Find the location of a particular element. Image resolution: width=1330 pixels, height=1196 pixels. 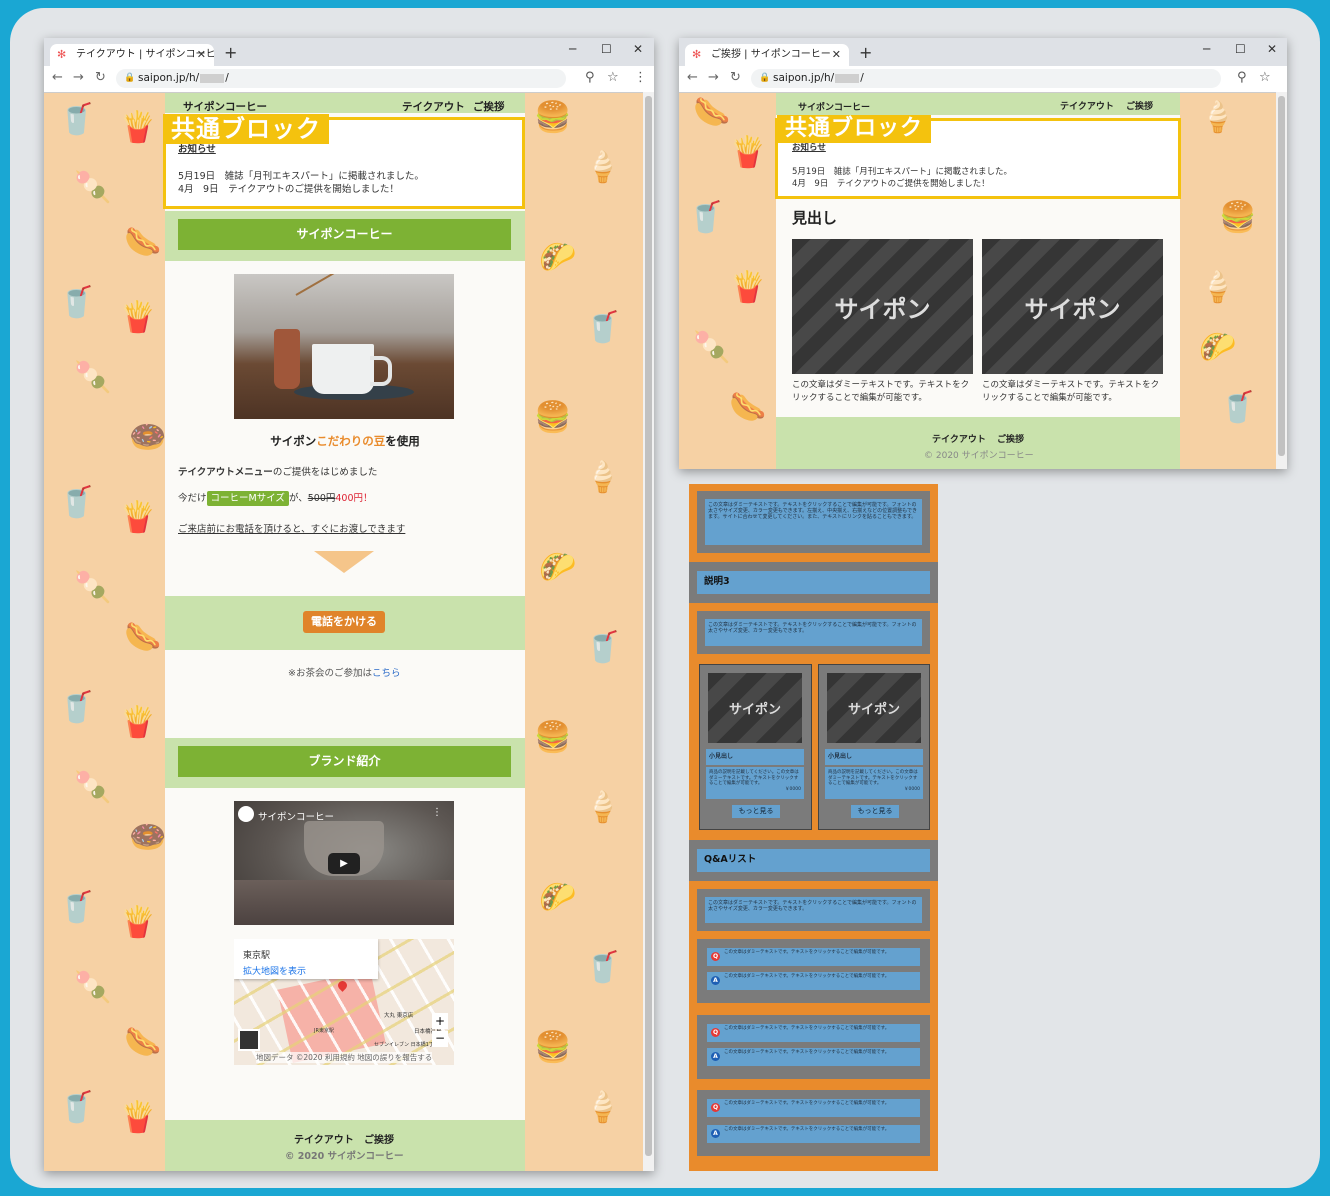

favicon-icon: ✻ is located at coordinates (697, 54).